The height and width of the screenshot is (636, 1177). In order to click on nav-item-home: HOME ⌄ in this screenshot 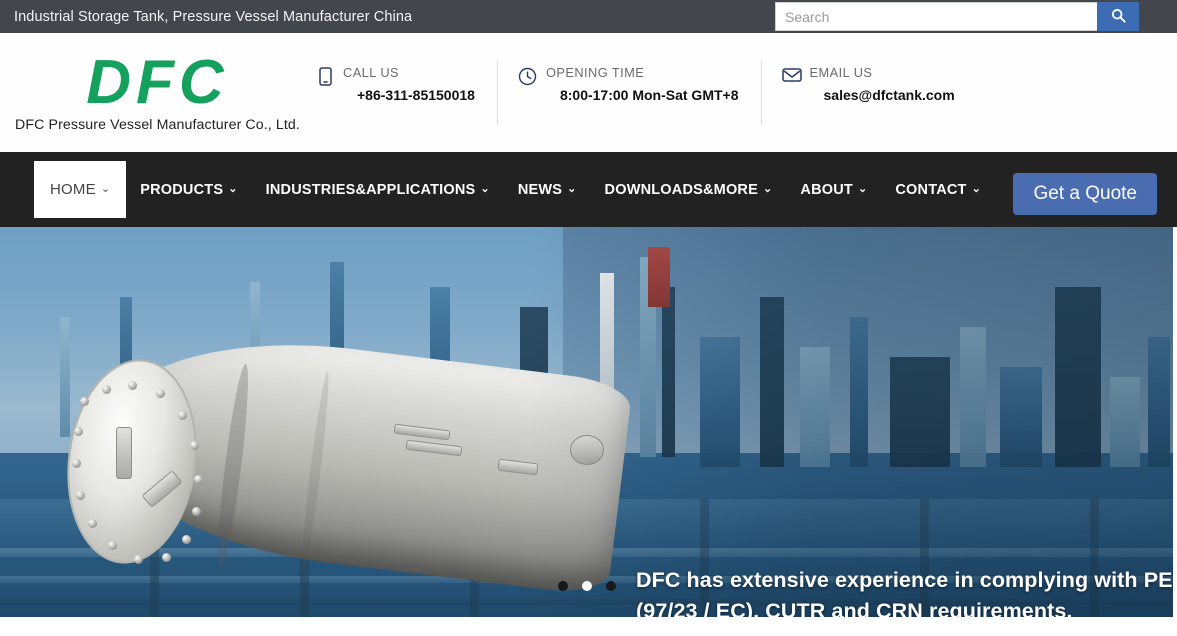, I will do `click(80, 189)`.